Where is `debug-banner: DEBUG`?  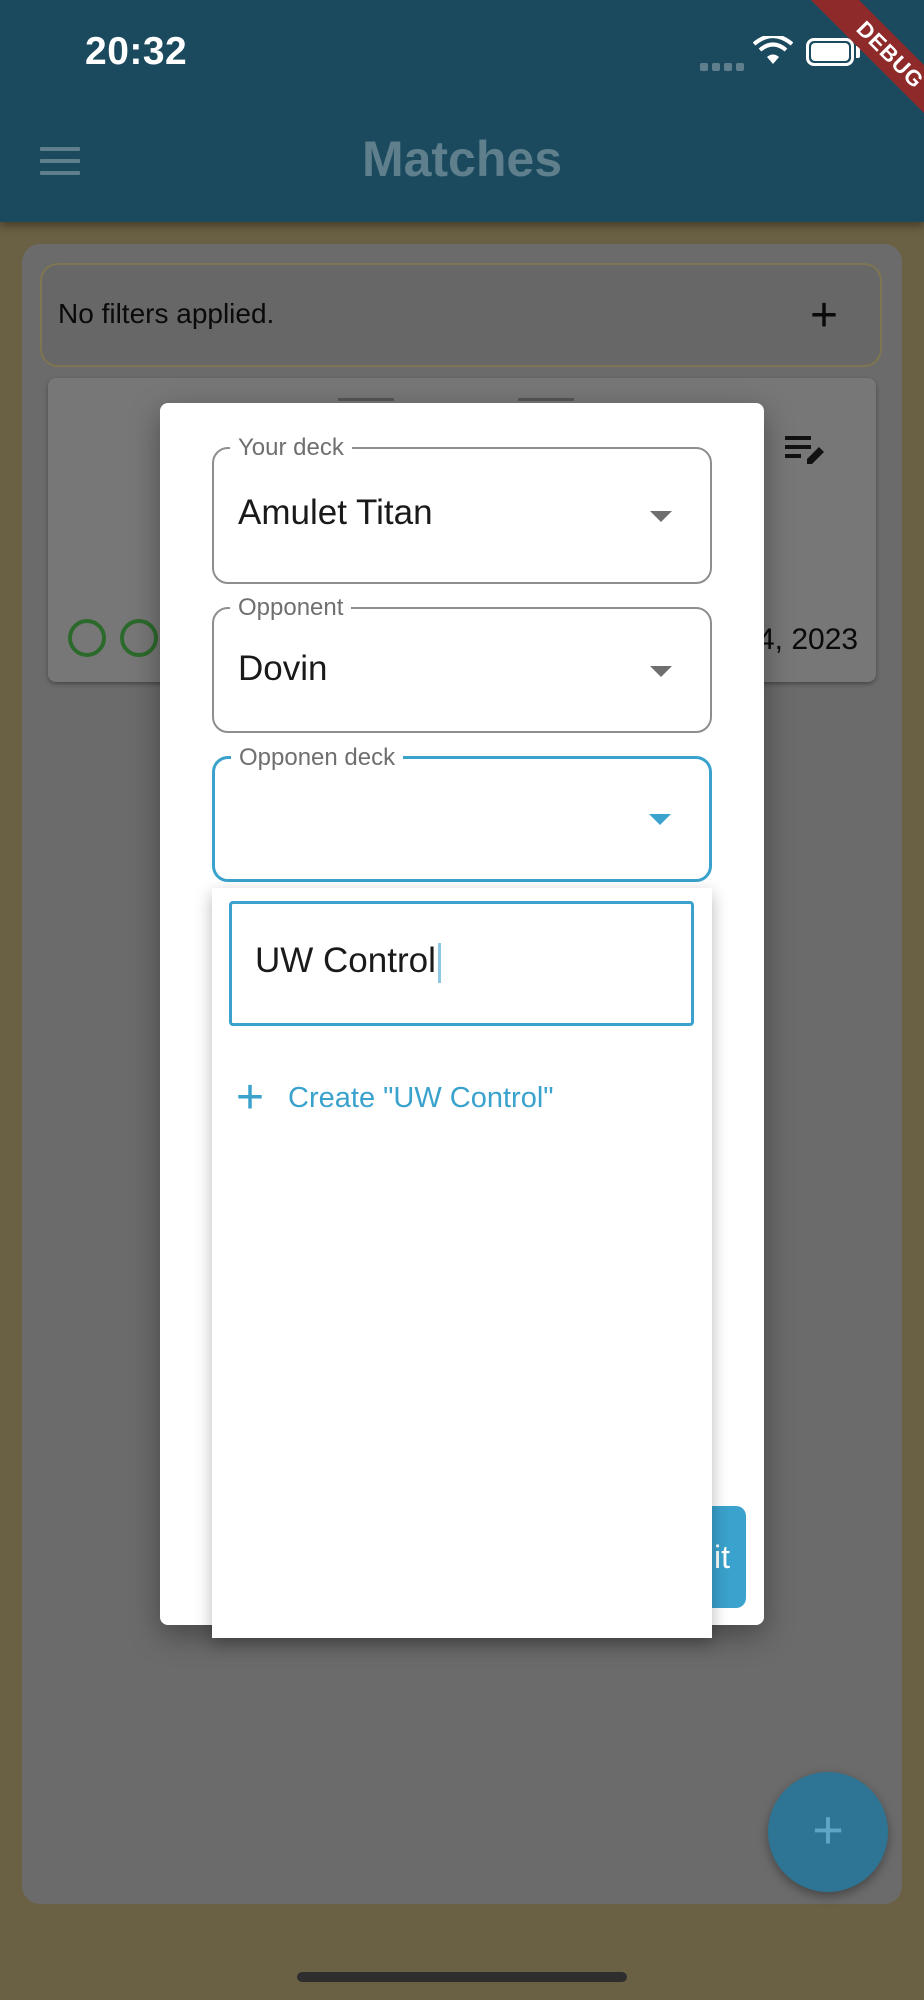 debug-banner: DEBUG is located at coordinates (852, 60).